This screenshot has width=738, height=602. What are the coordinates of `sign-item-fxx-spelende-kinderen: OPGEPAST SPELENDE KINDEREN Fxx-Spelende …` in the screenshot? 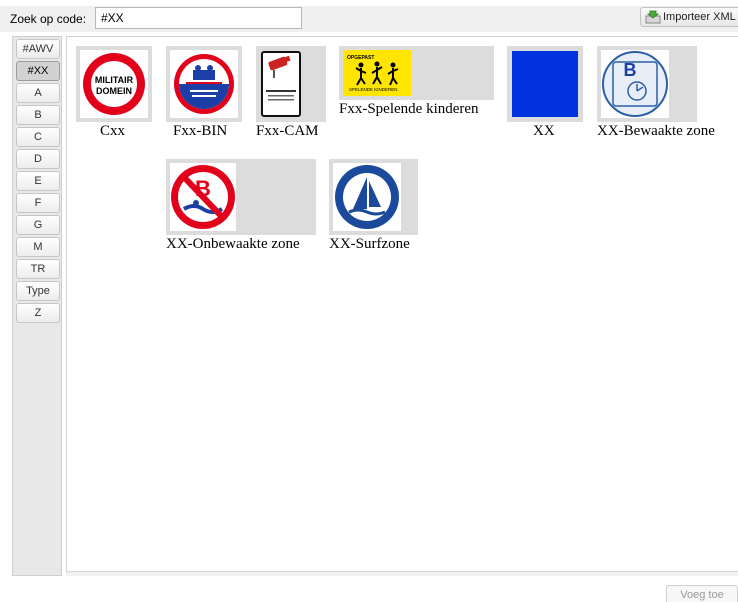 It's located at (419, 86).